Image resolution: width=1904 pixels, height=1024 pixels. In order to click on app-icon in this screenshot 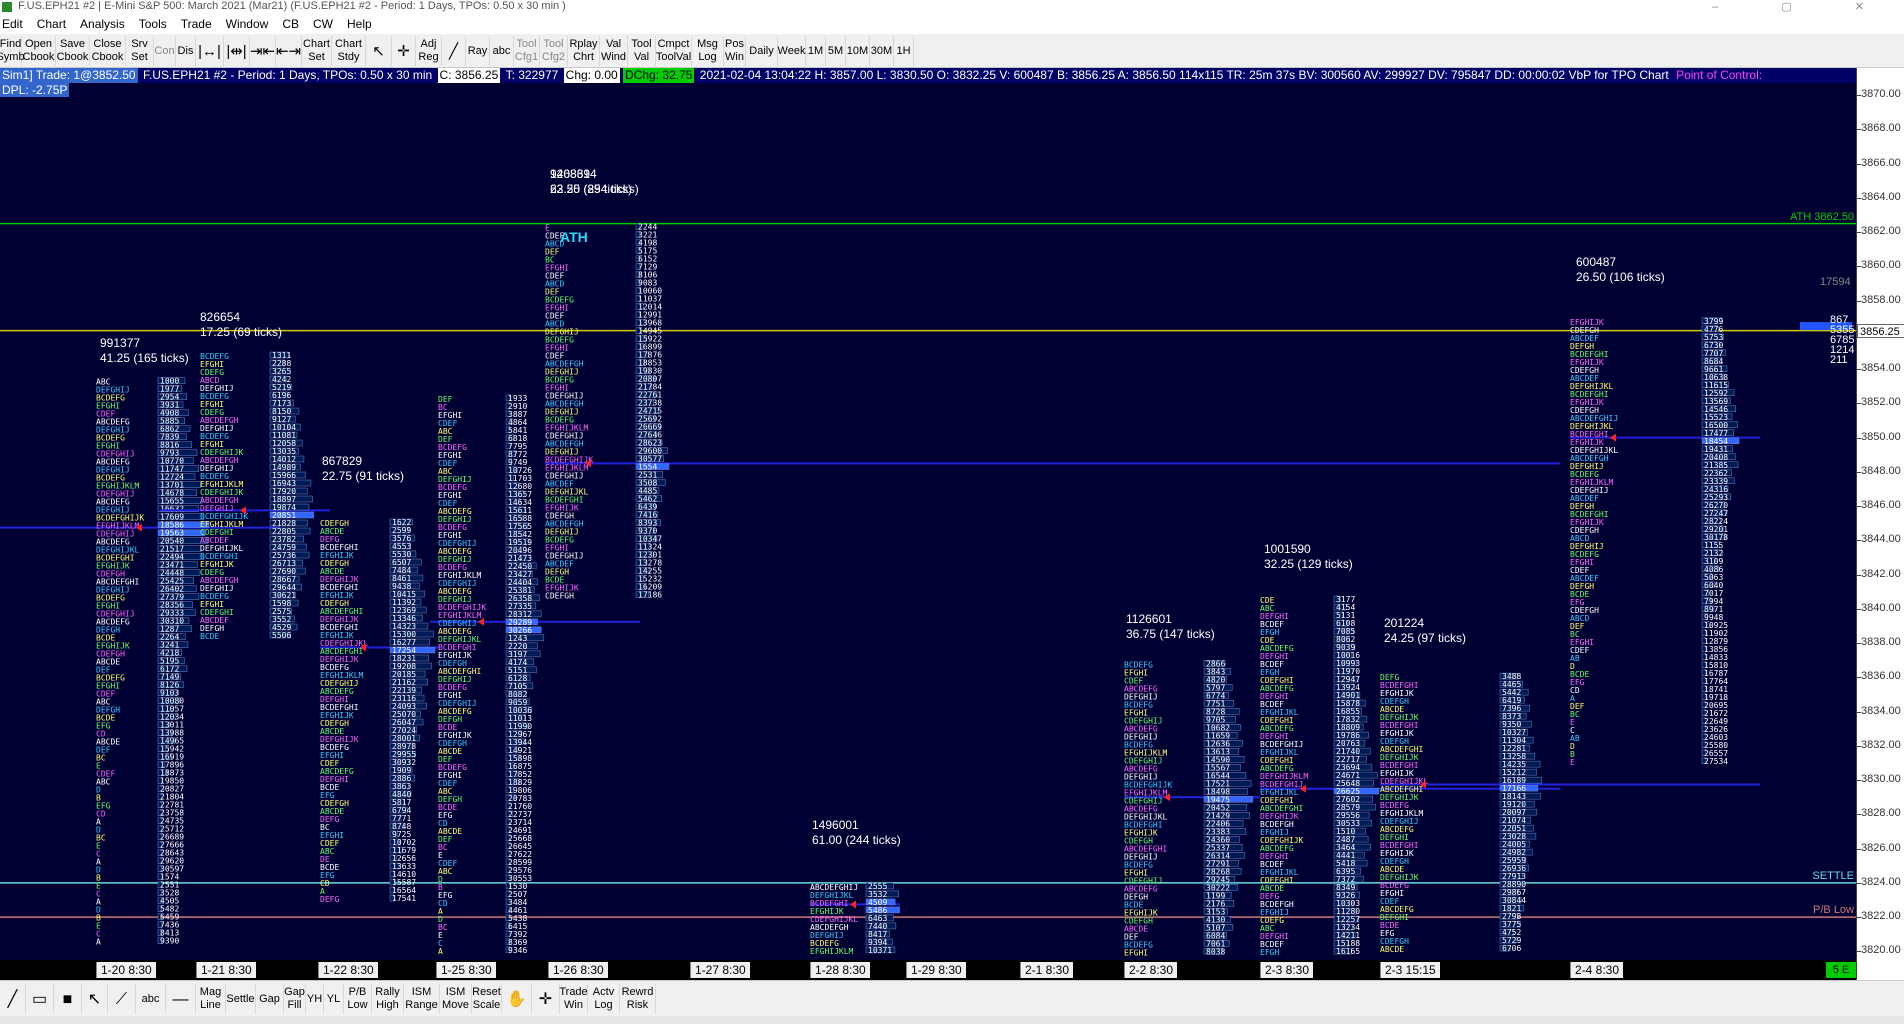, I will do `click(7, 7)`.